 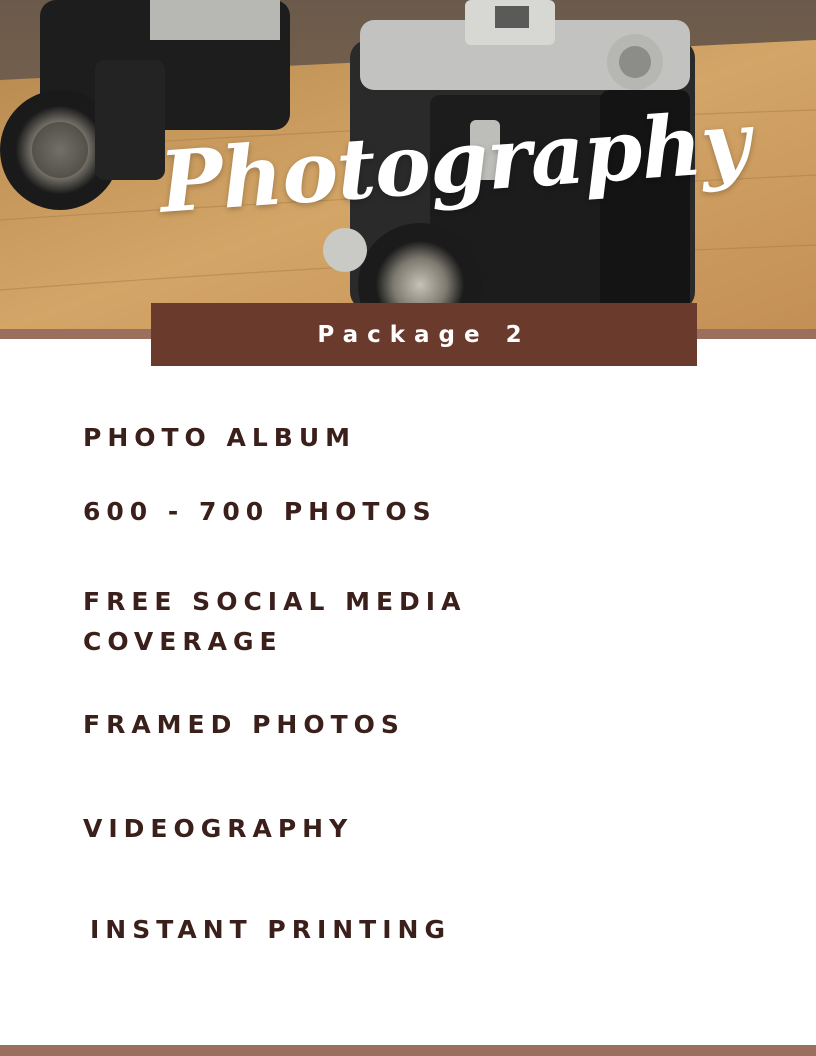 What do you see at coordinates (218, 828) in the screenshot?
I see `feature-videography: VIDEOGRAPHY` at bounding box center [218, 828].